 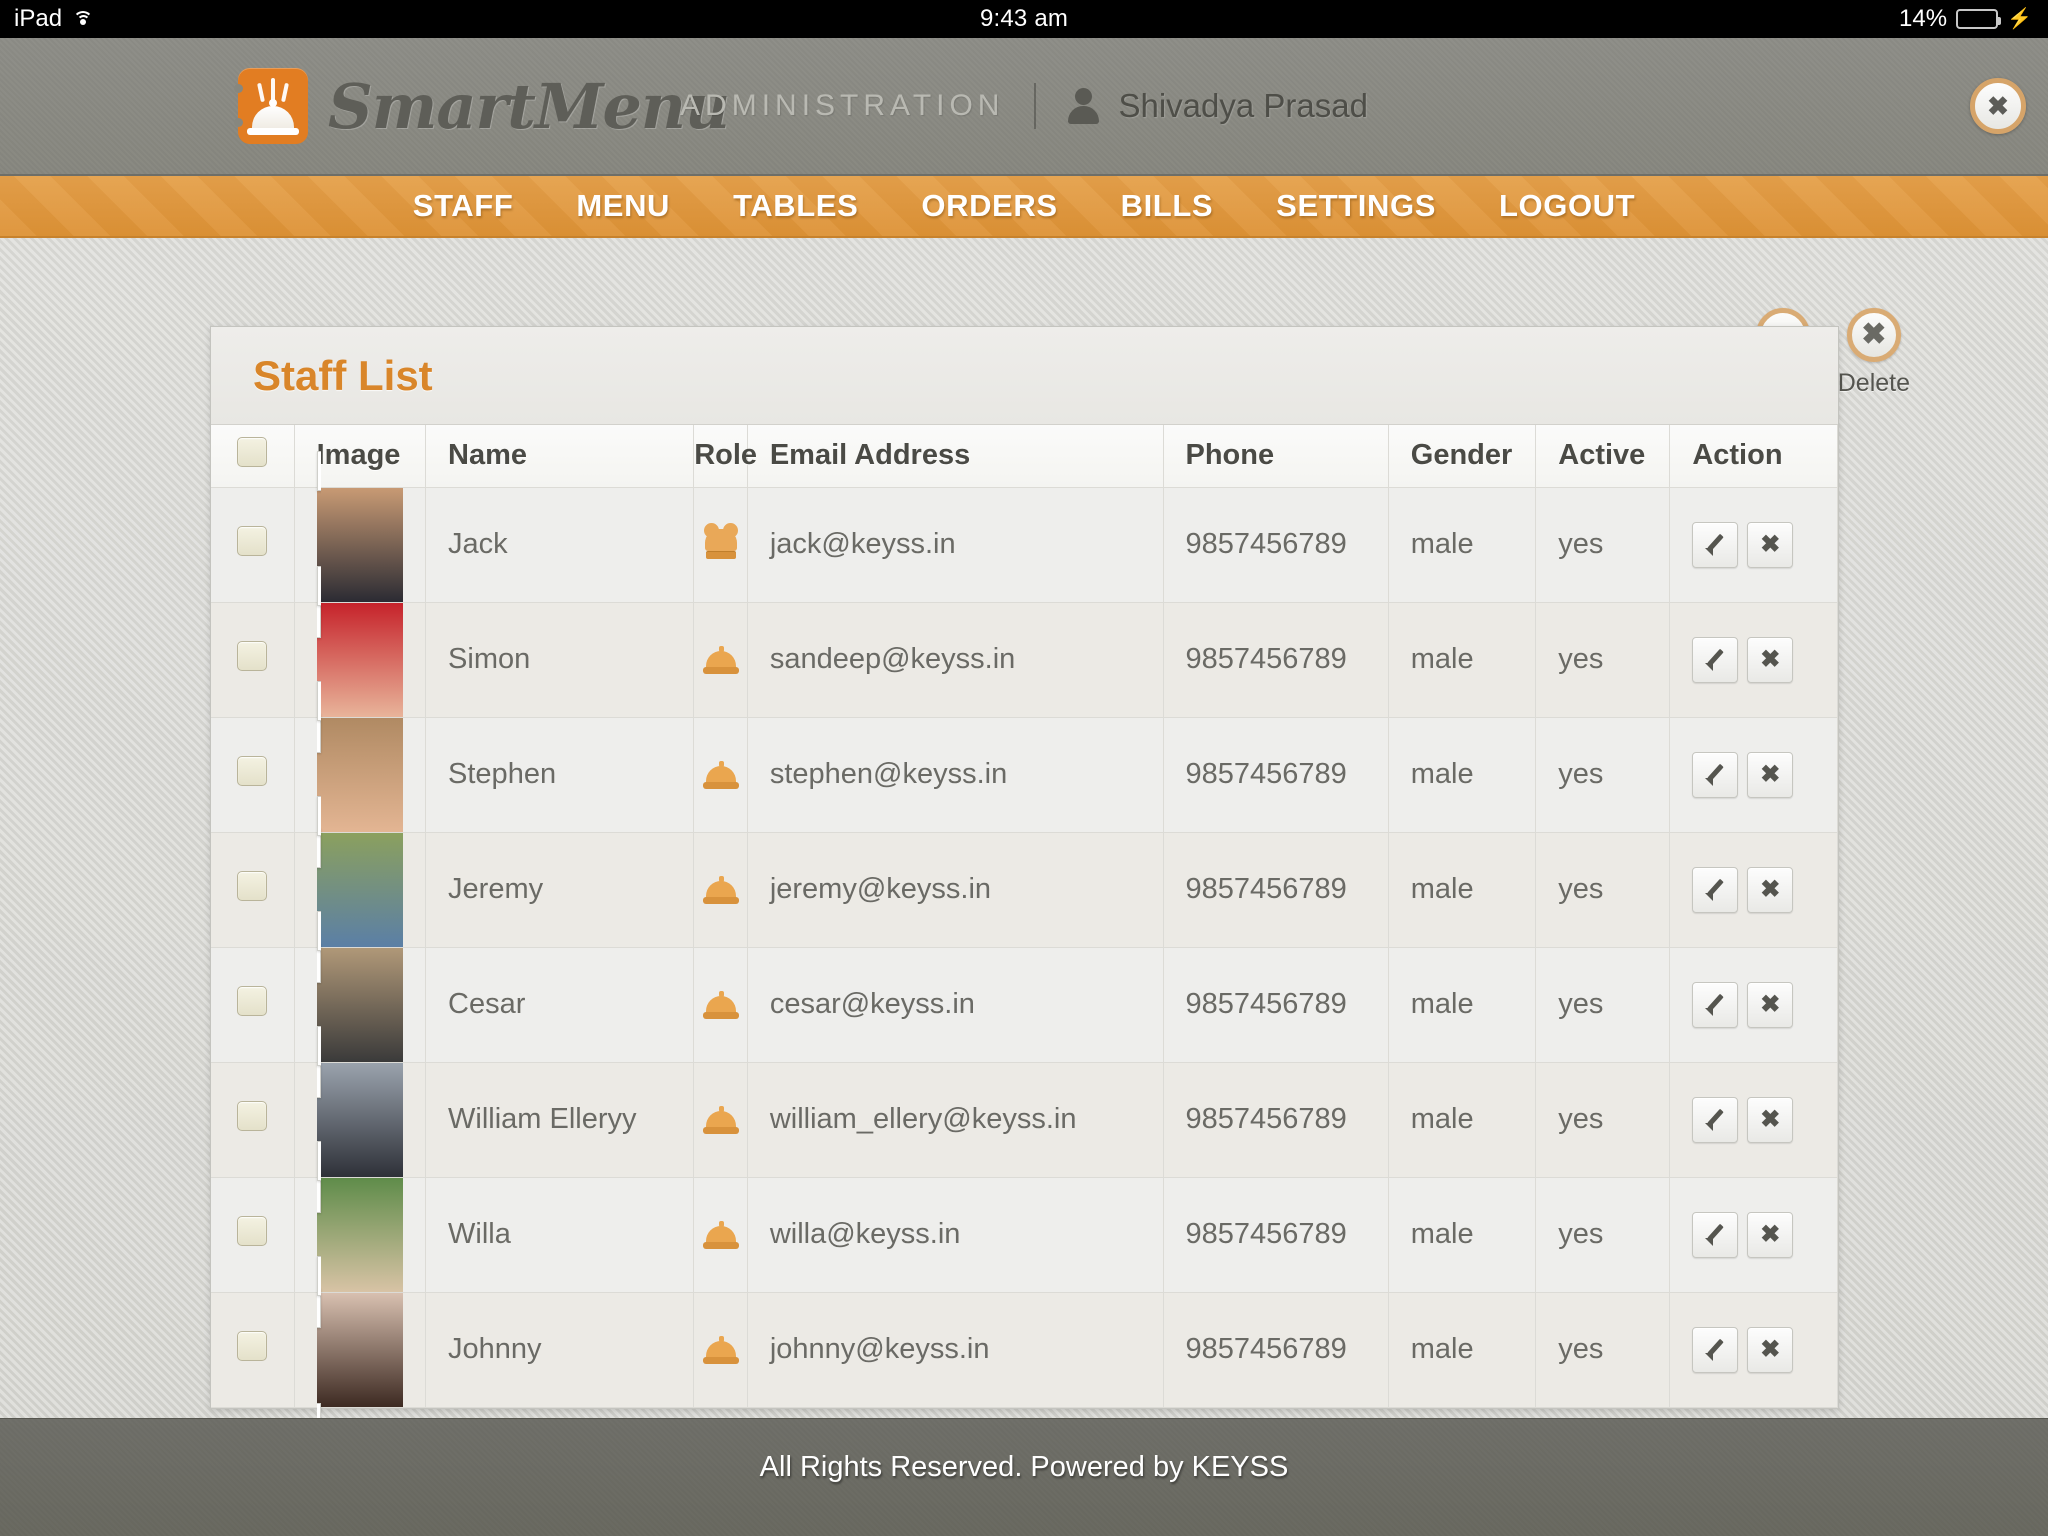 I want to click on column-header-role: Role, so click(x=725, y=456).